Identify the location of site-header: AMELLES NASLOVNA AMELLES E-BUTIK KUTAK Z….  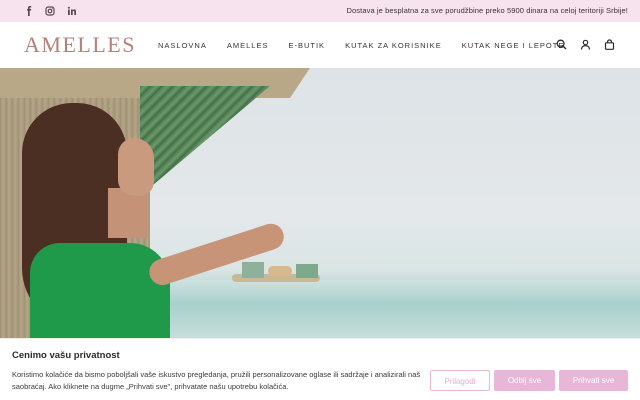
(320, 45).